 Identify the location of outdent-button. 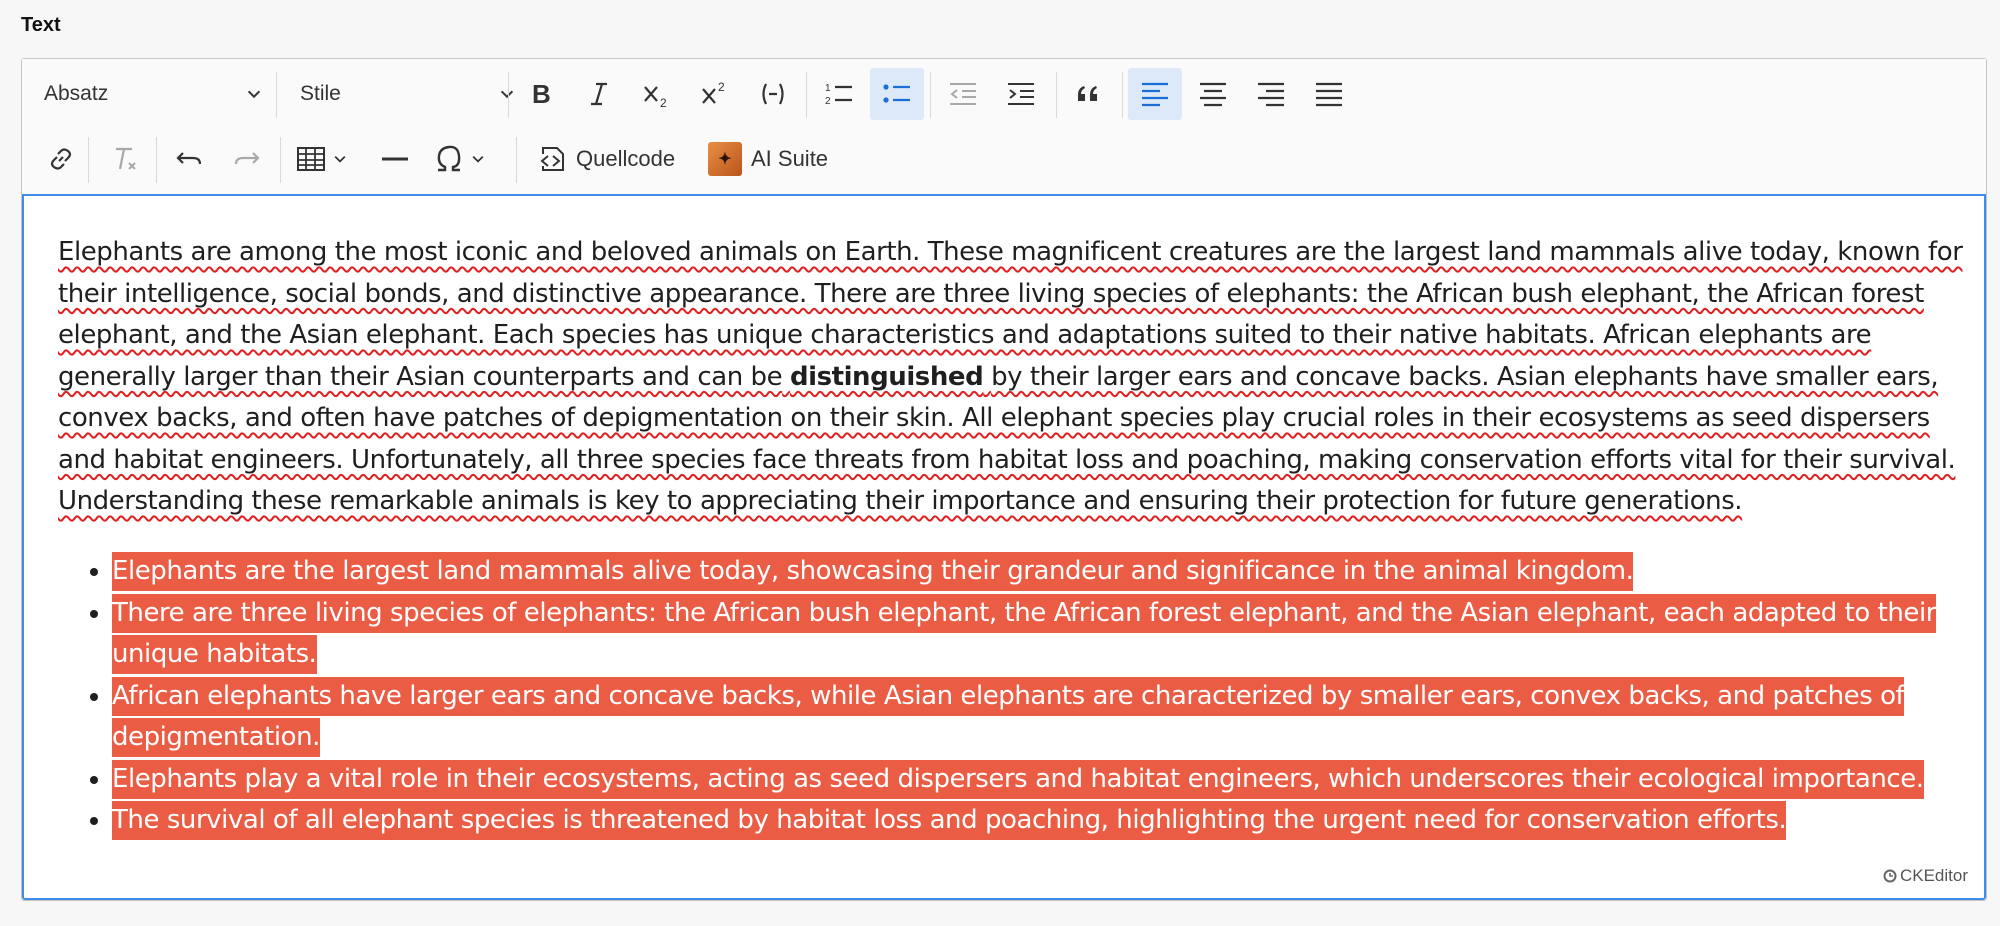
(963, 94).